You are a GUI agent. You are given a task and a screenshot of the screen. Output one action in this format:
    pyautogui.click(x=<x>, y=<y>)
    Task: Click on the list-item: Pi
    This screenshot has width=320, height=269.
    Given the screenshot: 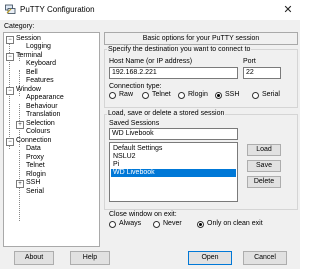 What is the action you would take?
    pyautogui.click(x=173, y=165)
    